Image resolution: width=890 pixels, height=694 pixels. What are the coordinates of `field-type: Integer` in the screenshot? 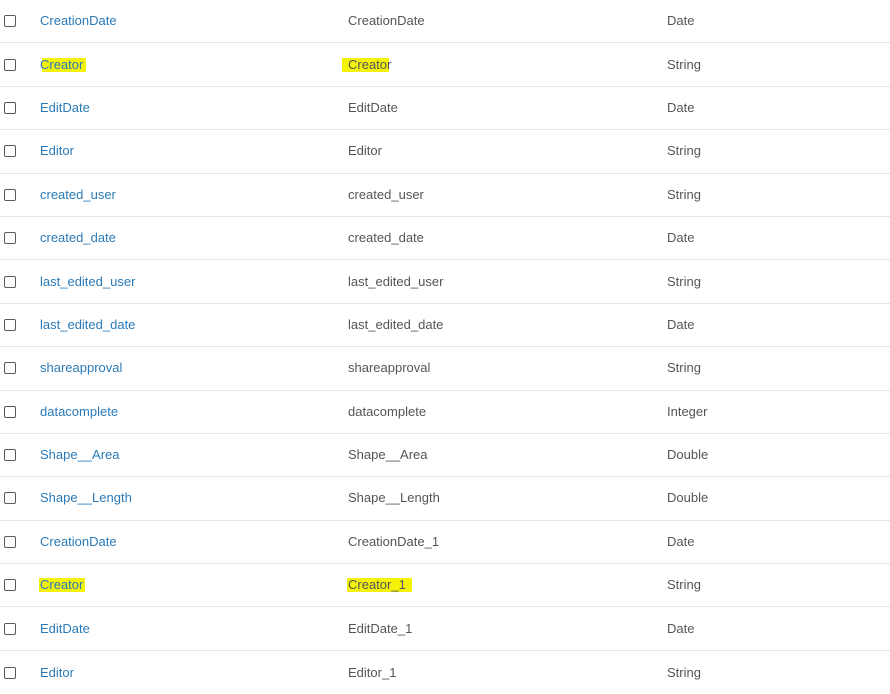 It's located at (687, 411).